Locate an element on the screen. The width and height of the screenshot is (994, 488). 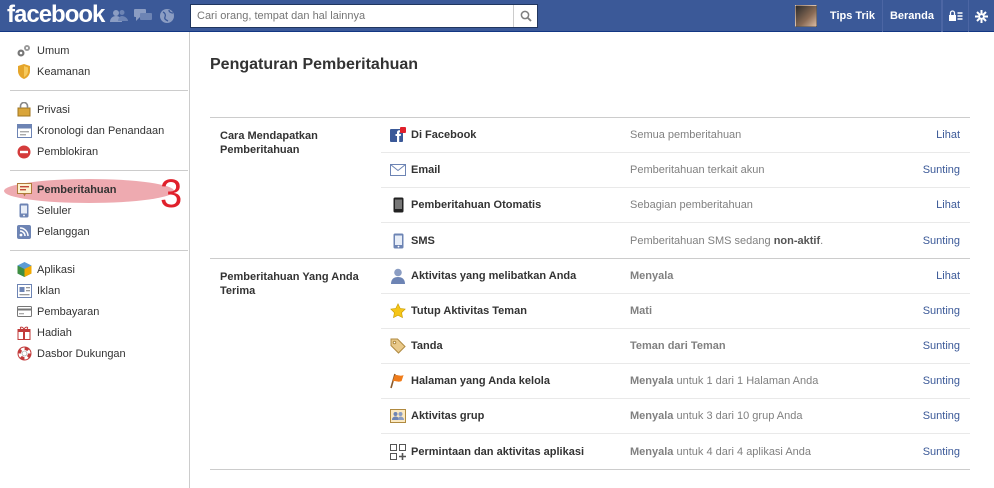
settings-row-email: Email Pemberitahuan terkait akun Sunting is located at coordinates (675, 170).